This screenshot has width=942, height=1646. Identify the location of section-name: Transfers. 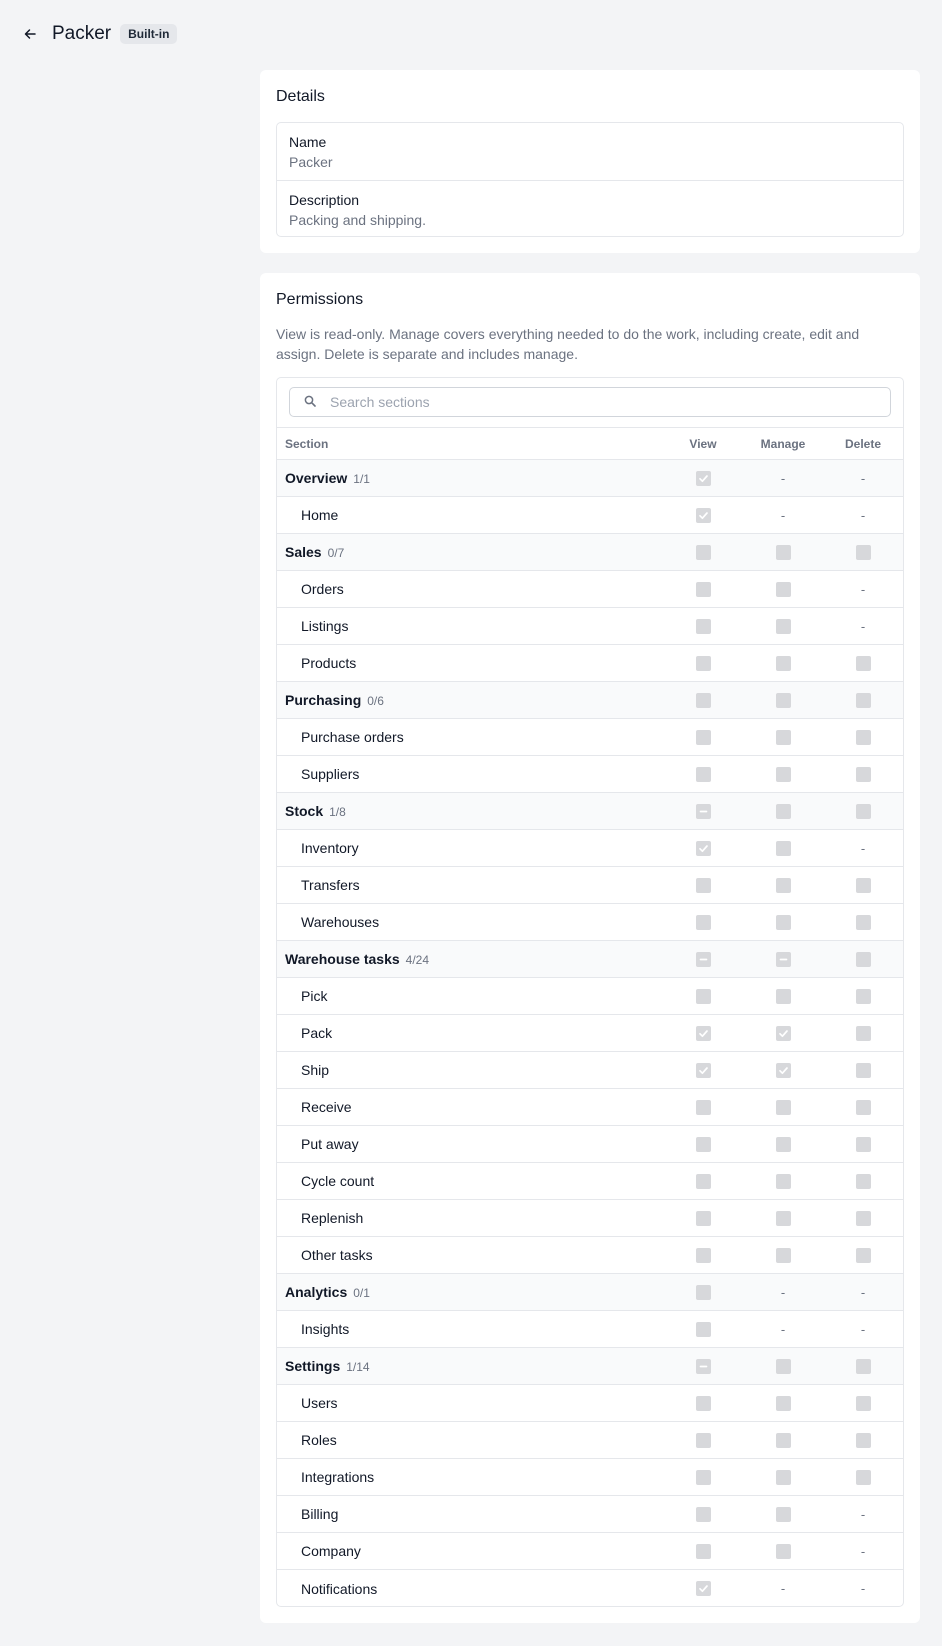
(470, 885).